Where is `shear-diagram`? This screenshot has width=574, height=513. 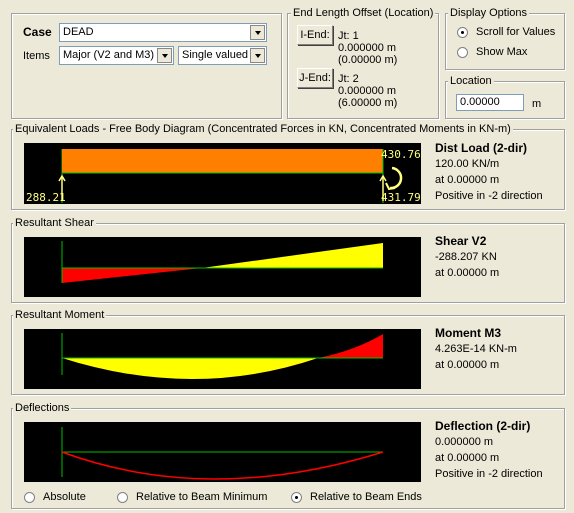
shear-diagram is located at coordinates (222, 267).